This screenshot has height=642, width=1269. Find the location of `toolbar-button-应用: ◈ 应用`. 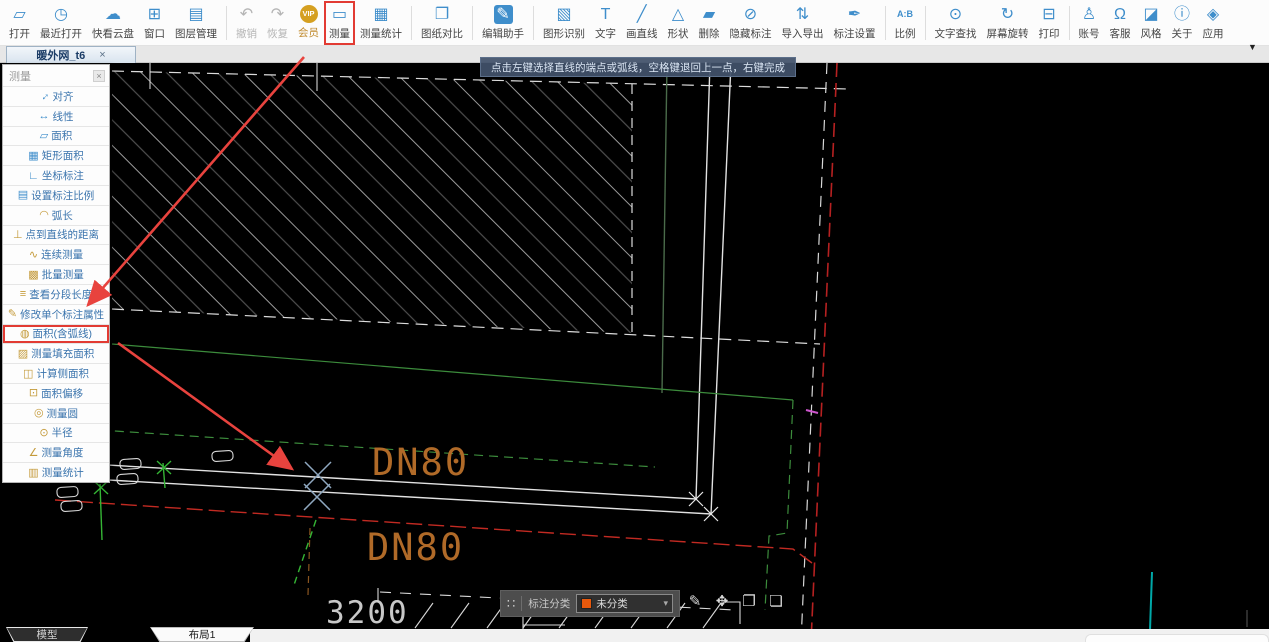

toolbar-button-应用: ◈ 应用 is located at coordinates (1213, 23).